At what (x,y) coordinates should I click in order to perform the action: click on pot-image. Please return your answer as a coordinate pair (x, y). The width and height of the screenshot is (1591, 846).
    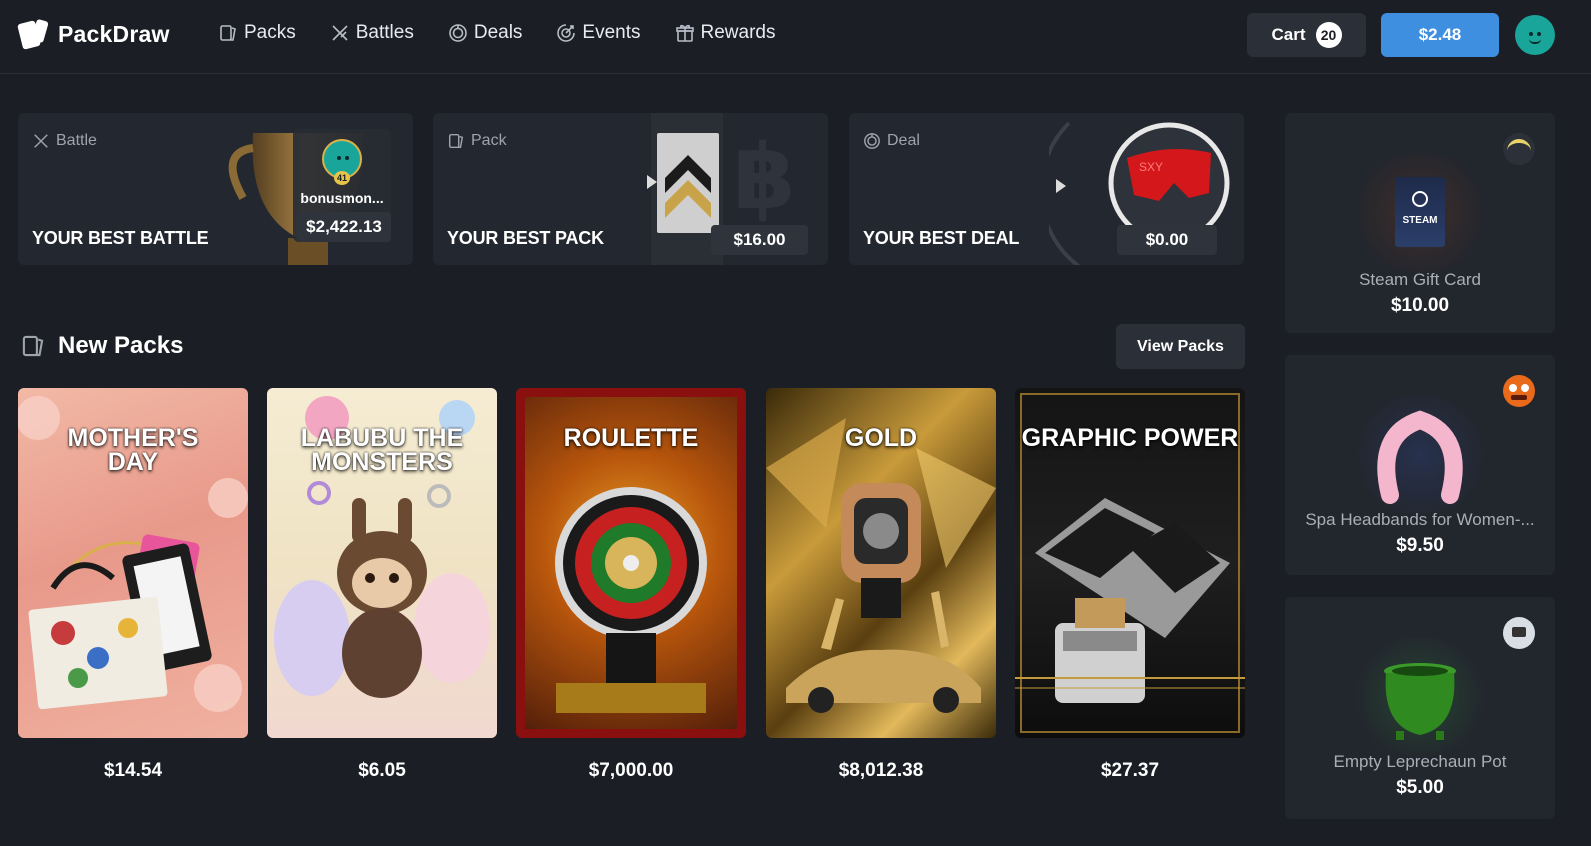
    Looking at the image, I should click on (1420, 701).